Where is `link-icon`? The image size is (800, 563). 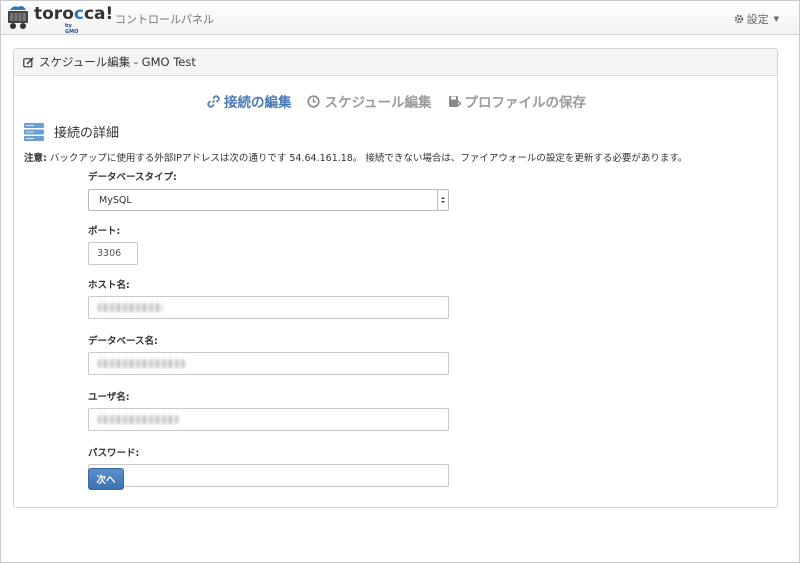 link-icon is located at coordinates (213, 101).